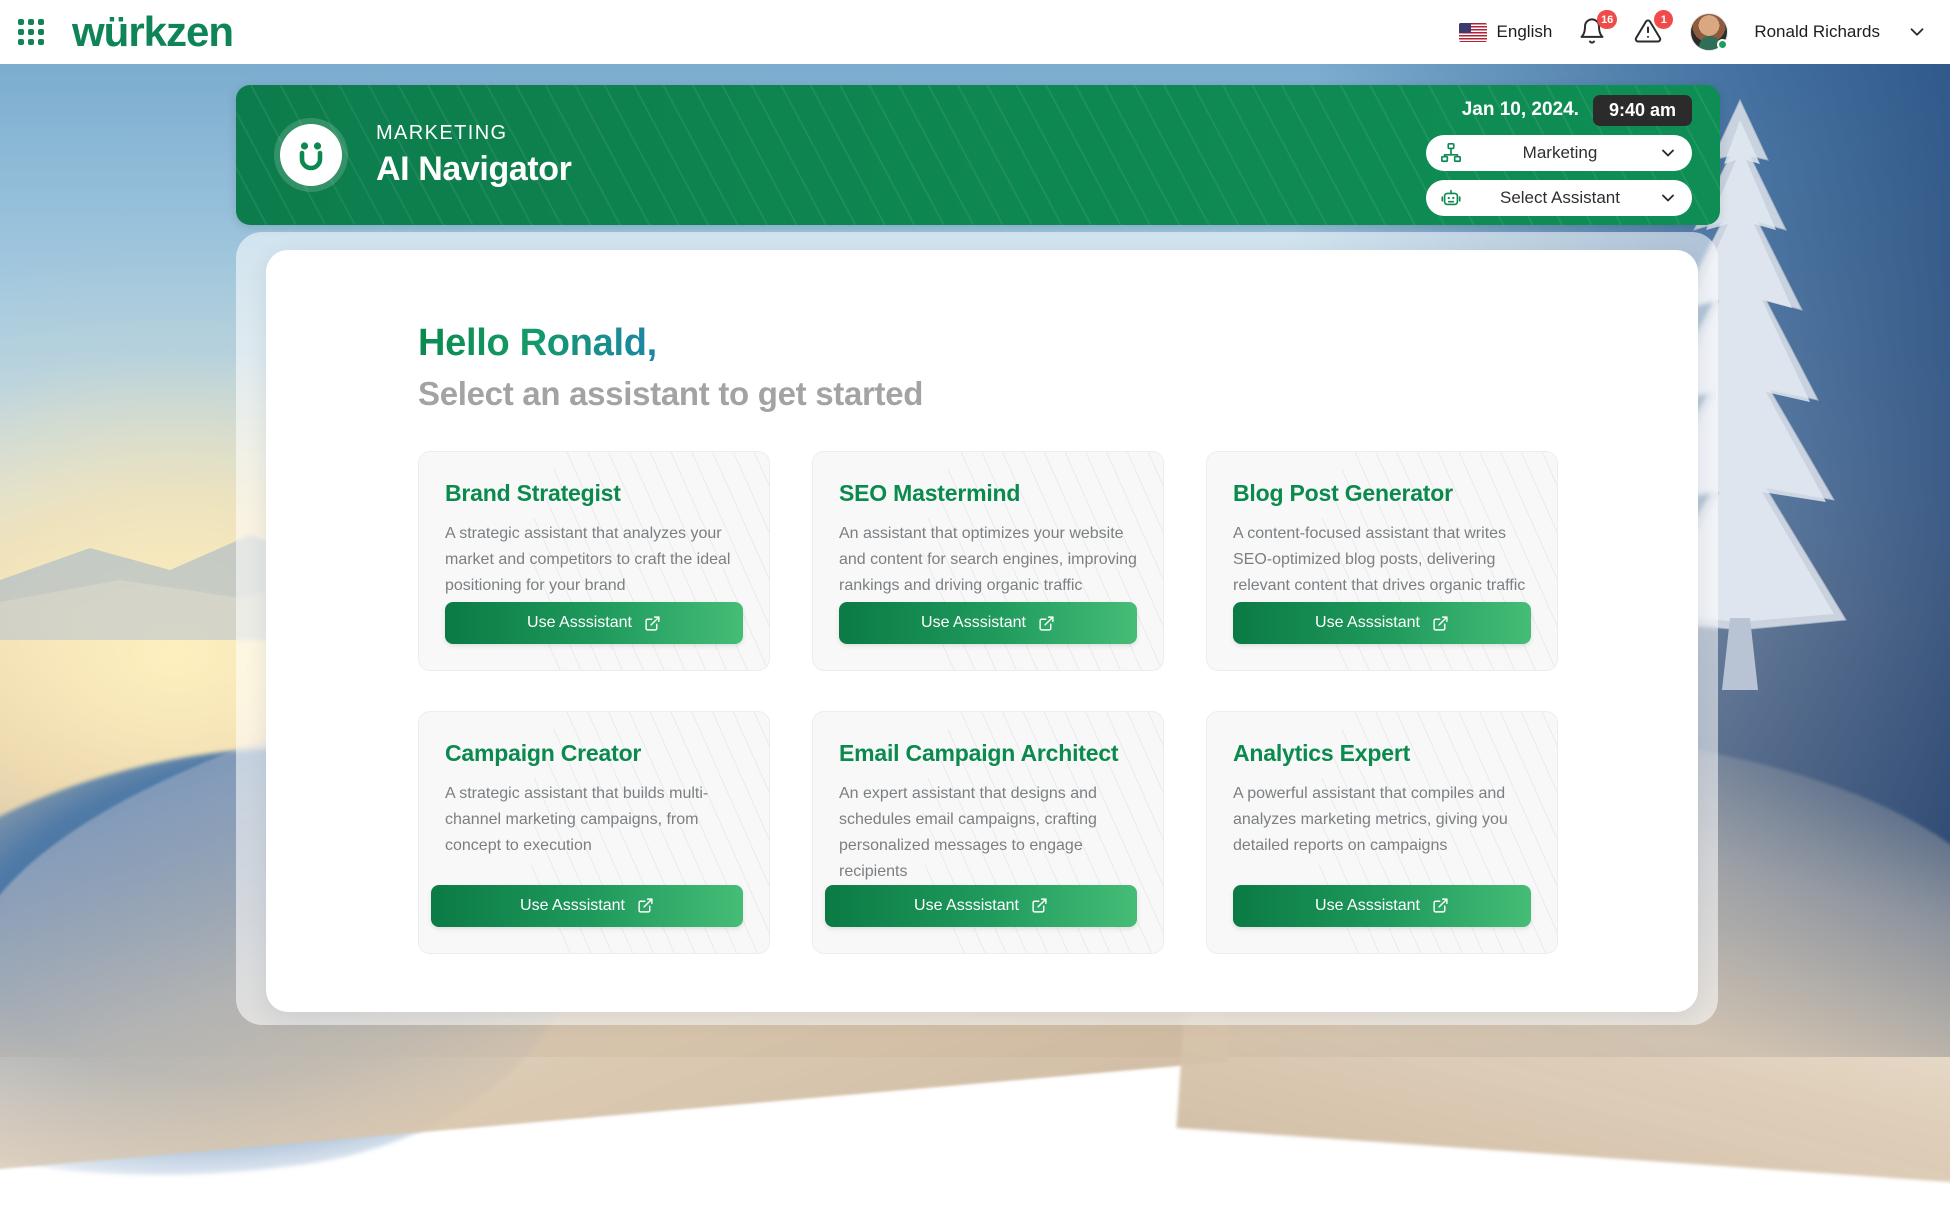 The width and height of the screenshot is (1950, 1228). Describe the element at coordinates (31, 32) in the screenshot. I see `grid-apps-icon` at that location.